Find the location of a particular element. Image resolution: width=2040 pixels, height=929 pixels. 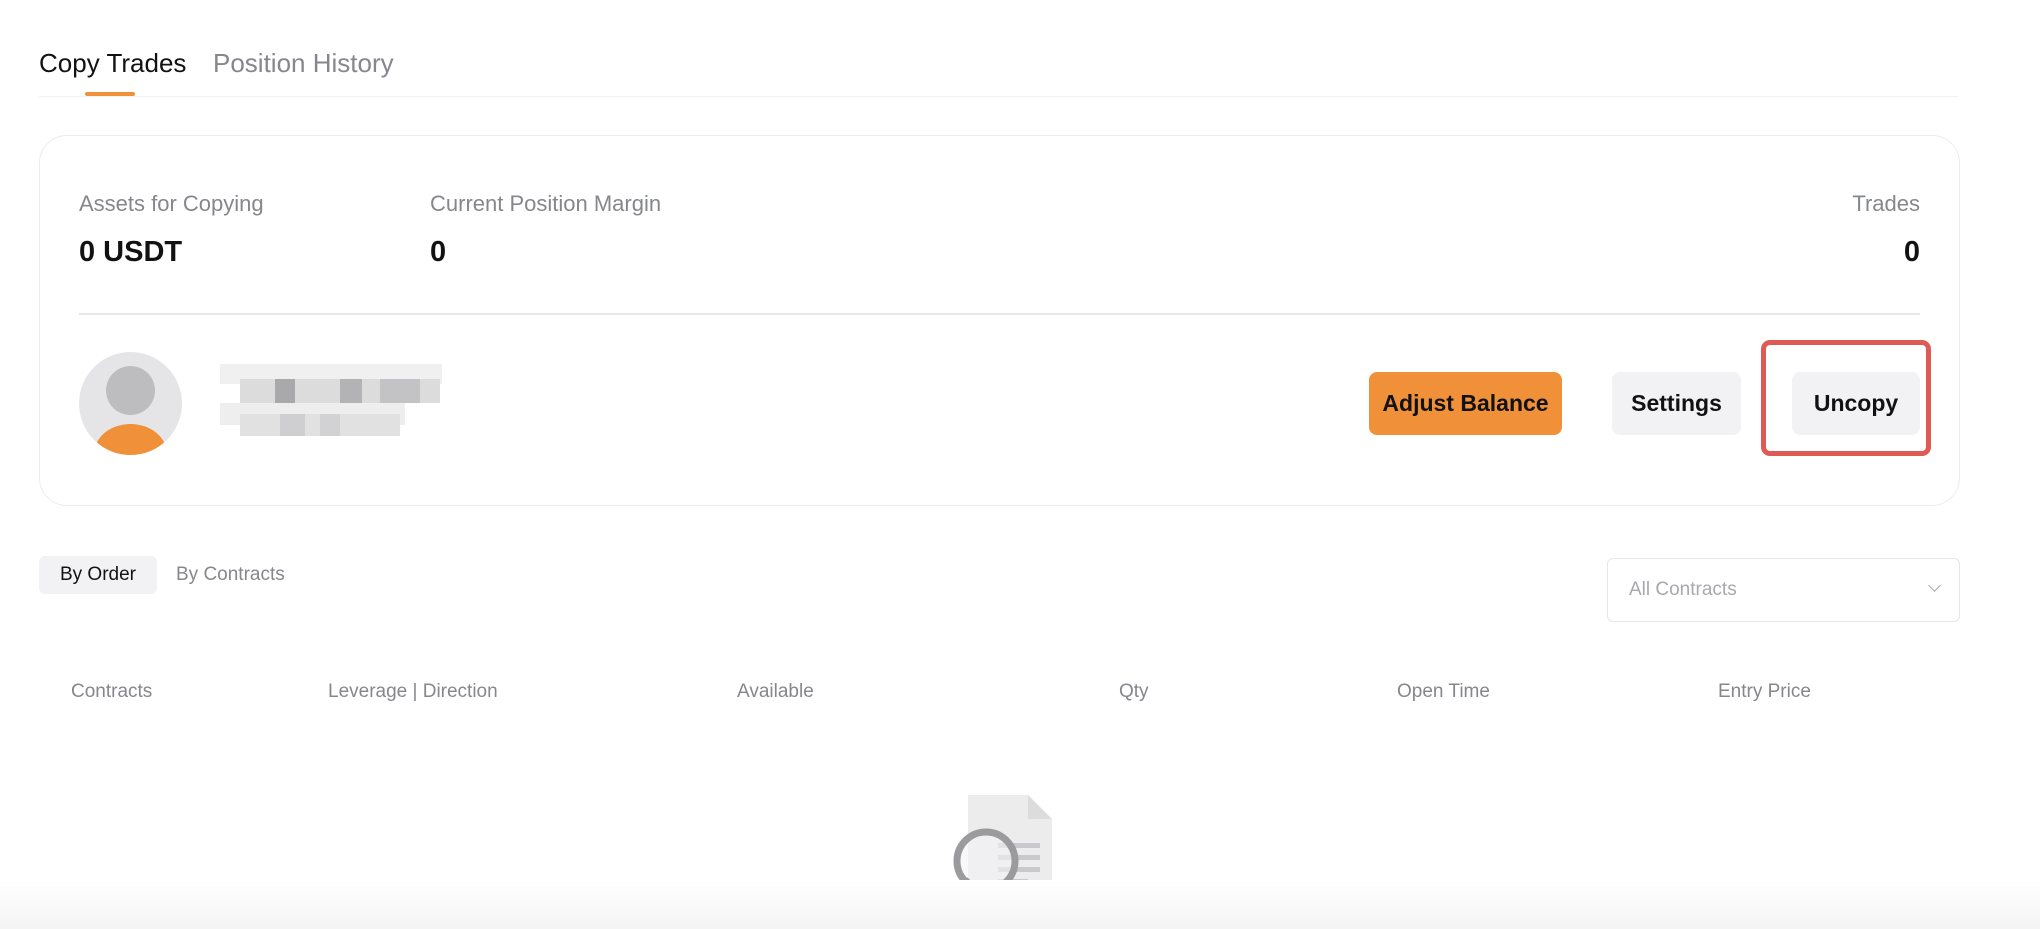

avatar-head-shape is located at coordinates (130, 390).